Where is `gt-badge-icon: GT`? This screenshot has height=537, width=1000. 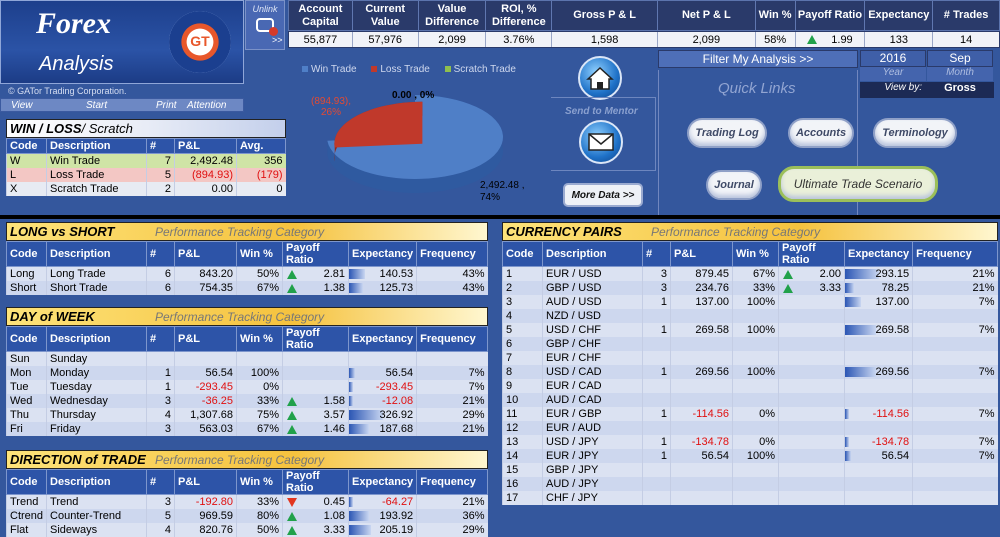 gt-badge-icon: GT is located at coordinates (200, 42).